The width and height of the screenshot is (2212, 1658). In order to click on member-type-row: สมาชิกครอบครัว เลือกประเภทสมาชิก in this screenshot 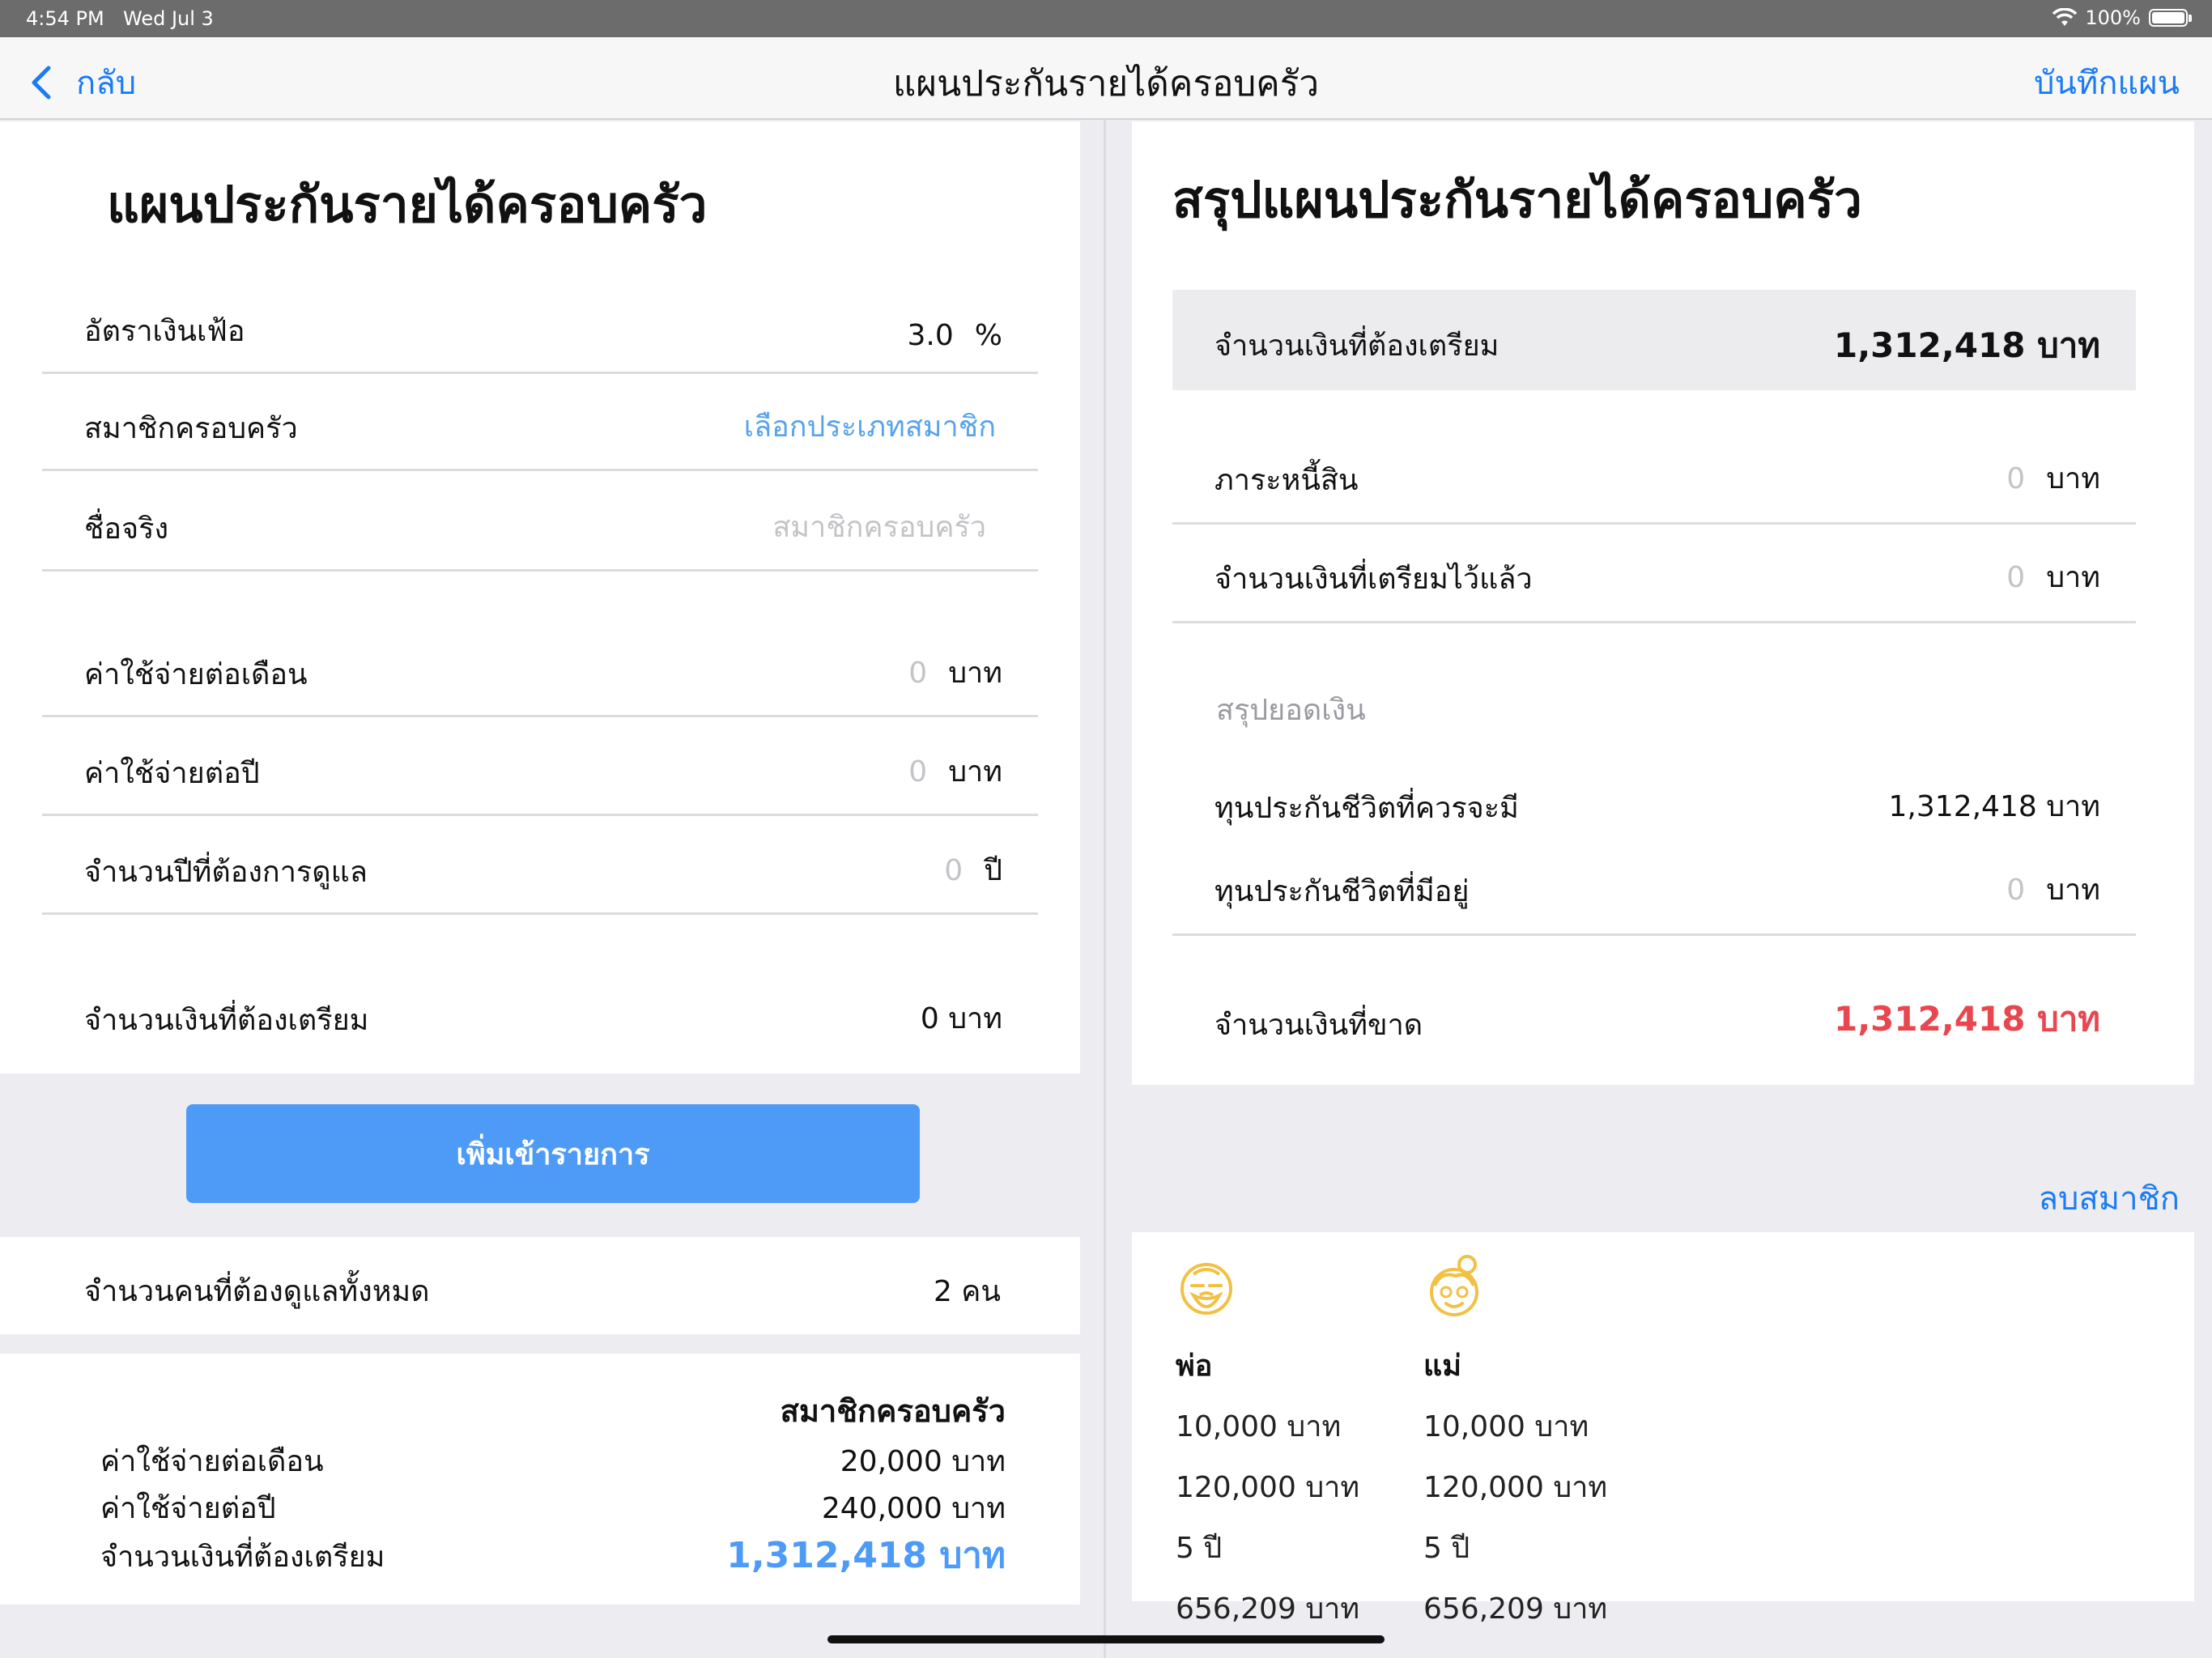, I will do `click(540, 421)`.